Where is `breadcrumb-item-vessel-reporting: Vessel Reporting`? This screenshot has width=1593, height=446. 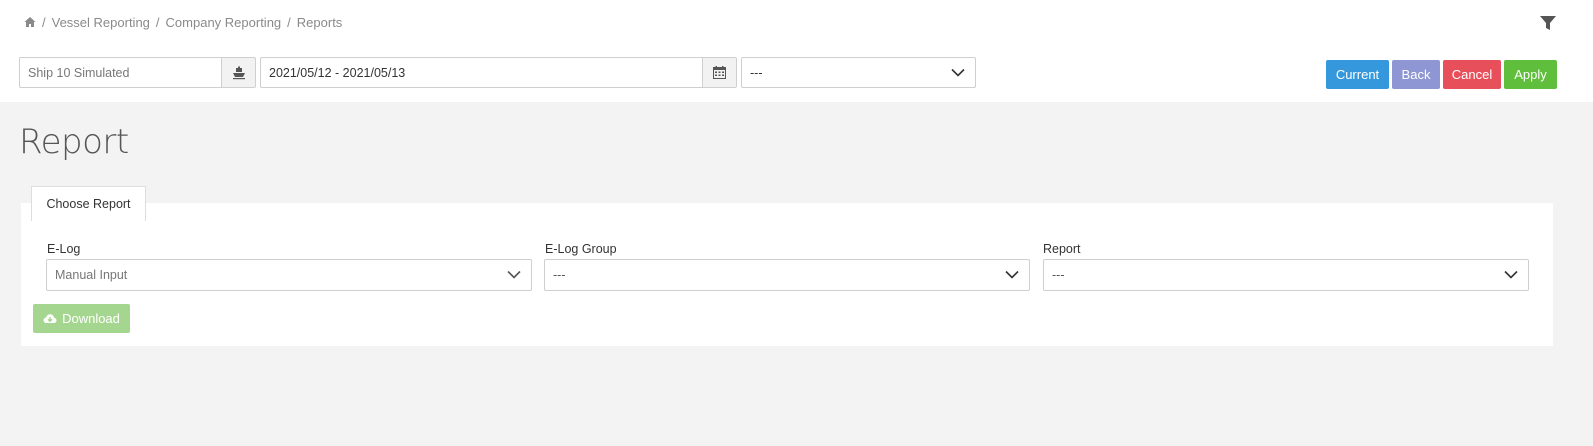
breadcrumb-item-vessel-reporting: Vessel Reporting is located at coordinates (101, 22).